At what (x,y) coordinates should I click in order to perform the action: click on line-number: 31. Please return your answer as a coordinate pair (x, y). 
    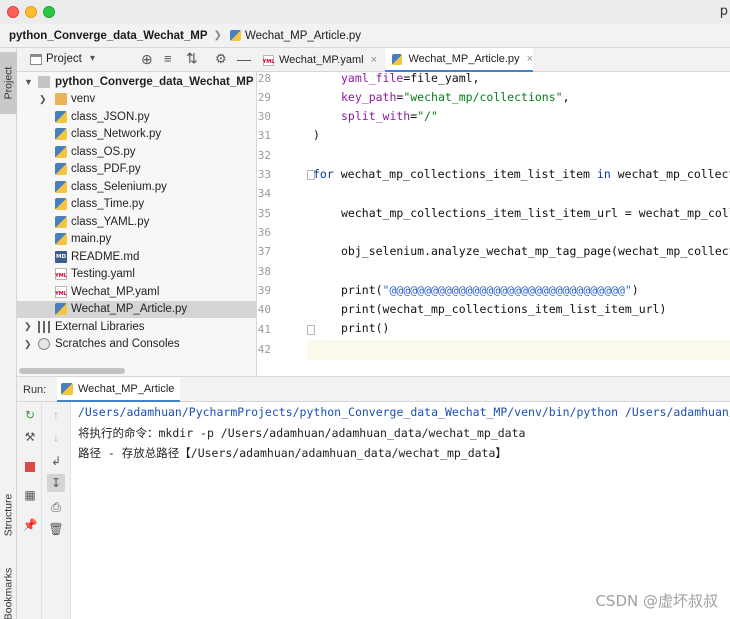
    Looking at the image, I should click on (264, 135).